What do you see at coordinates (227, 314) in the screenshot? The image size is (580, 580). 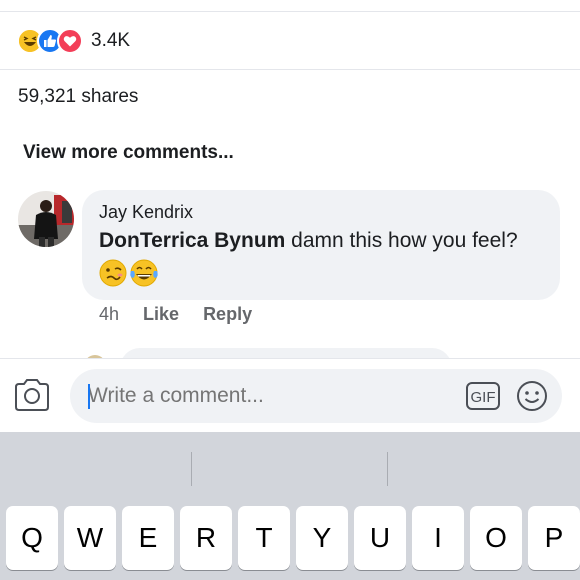 I see `comment-reply-button: Reply` at bounding box center [227, 314].